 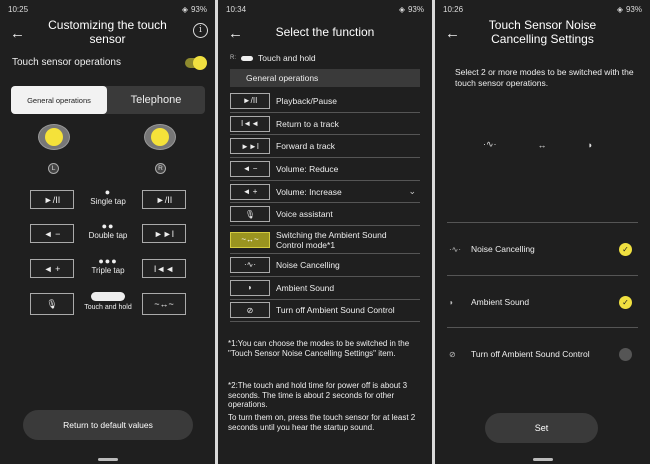 I want to click on function-item-playback-pause: ►/II Playback/Pause, so click(x=325, y=101).